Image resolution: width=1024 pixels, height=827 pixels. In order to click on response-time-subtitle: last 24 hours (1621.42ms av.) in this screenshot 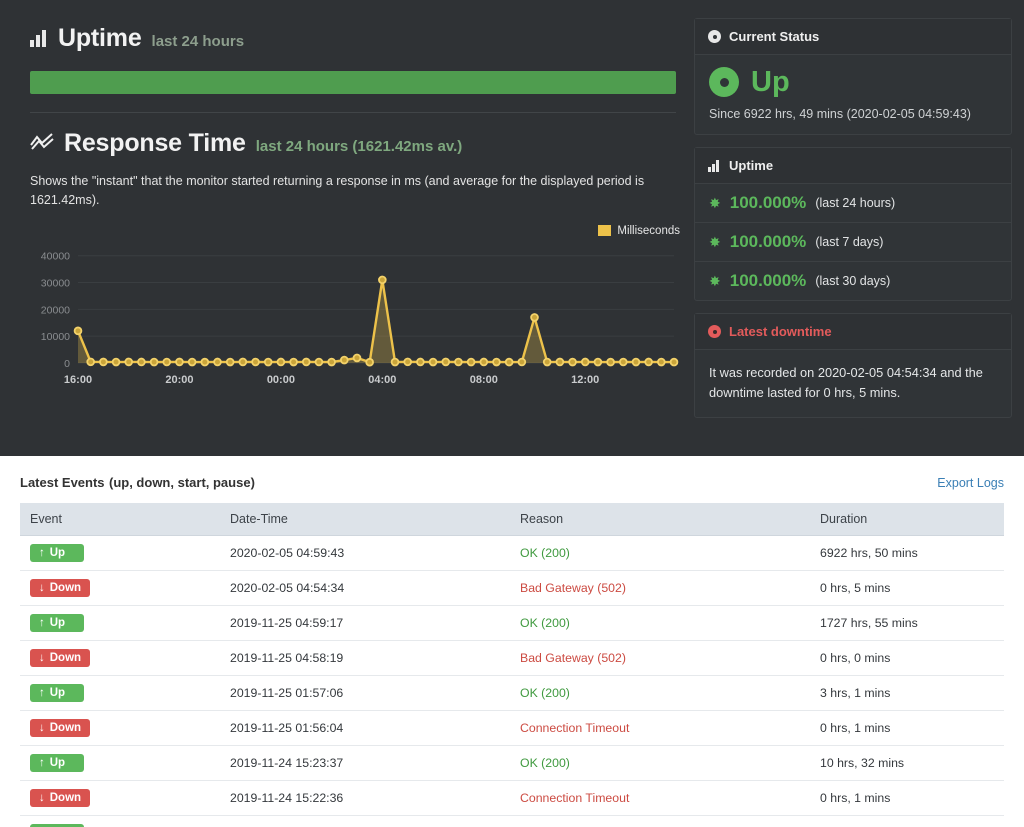, I will do `click(359, 146)`.